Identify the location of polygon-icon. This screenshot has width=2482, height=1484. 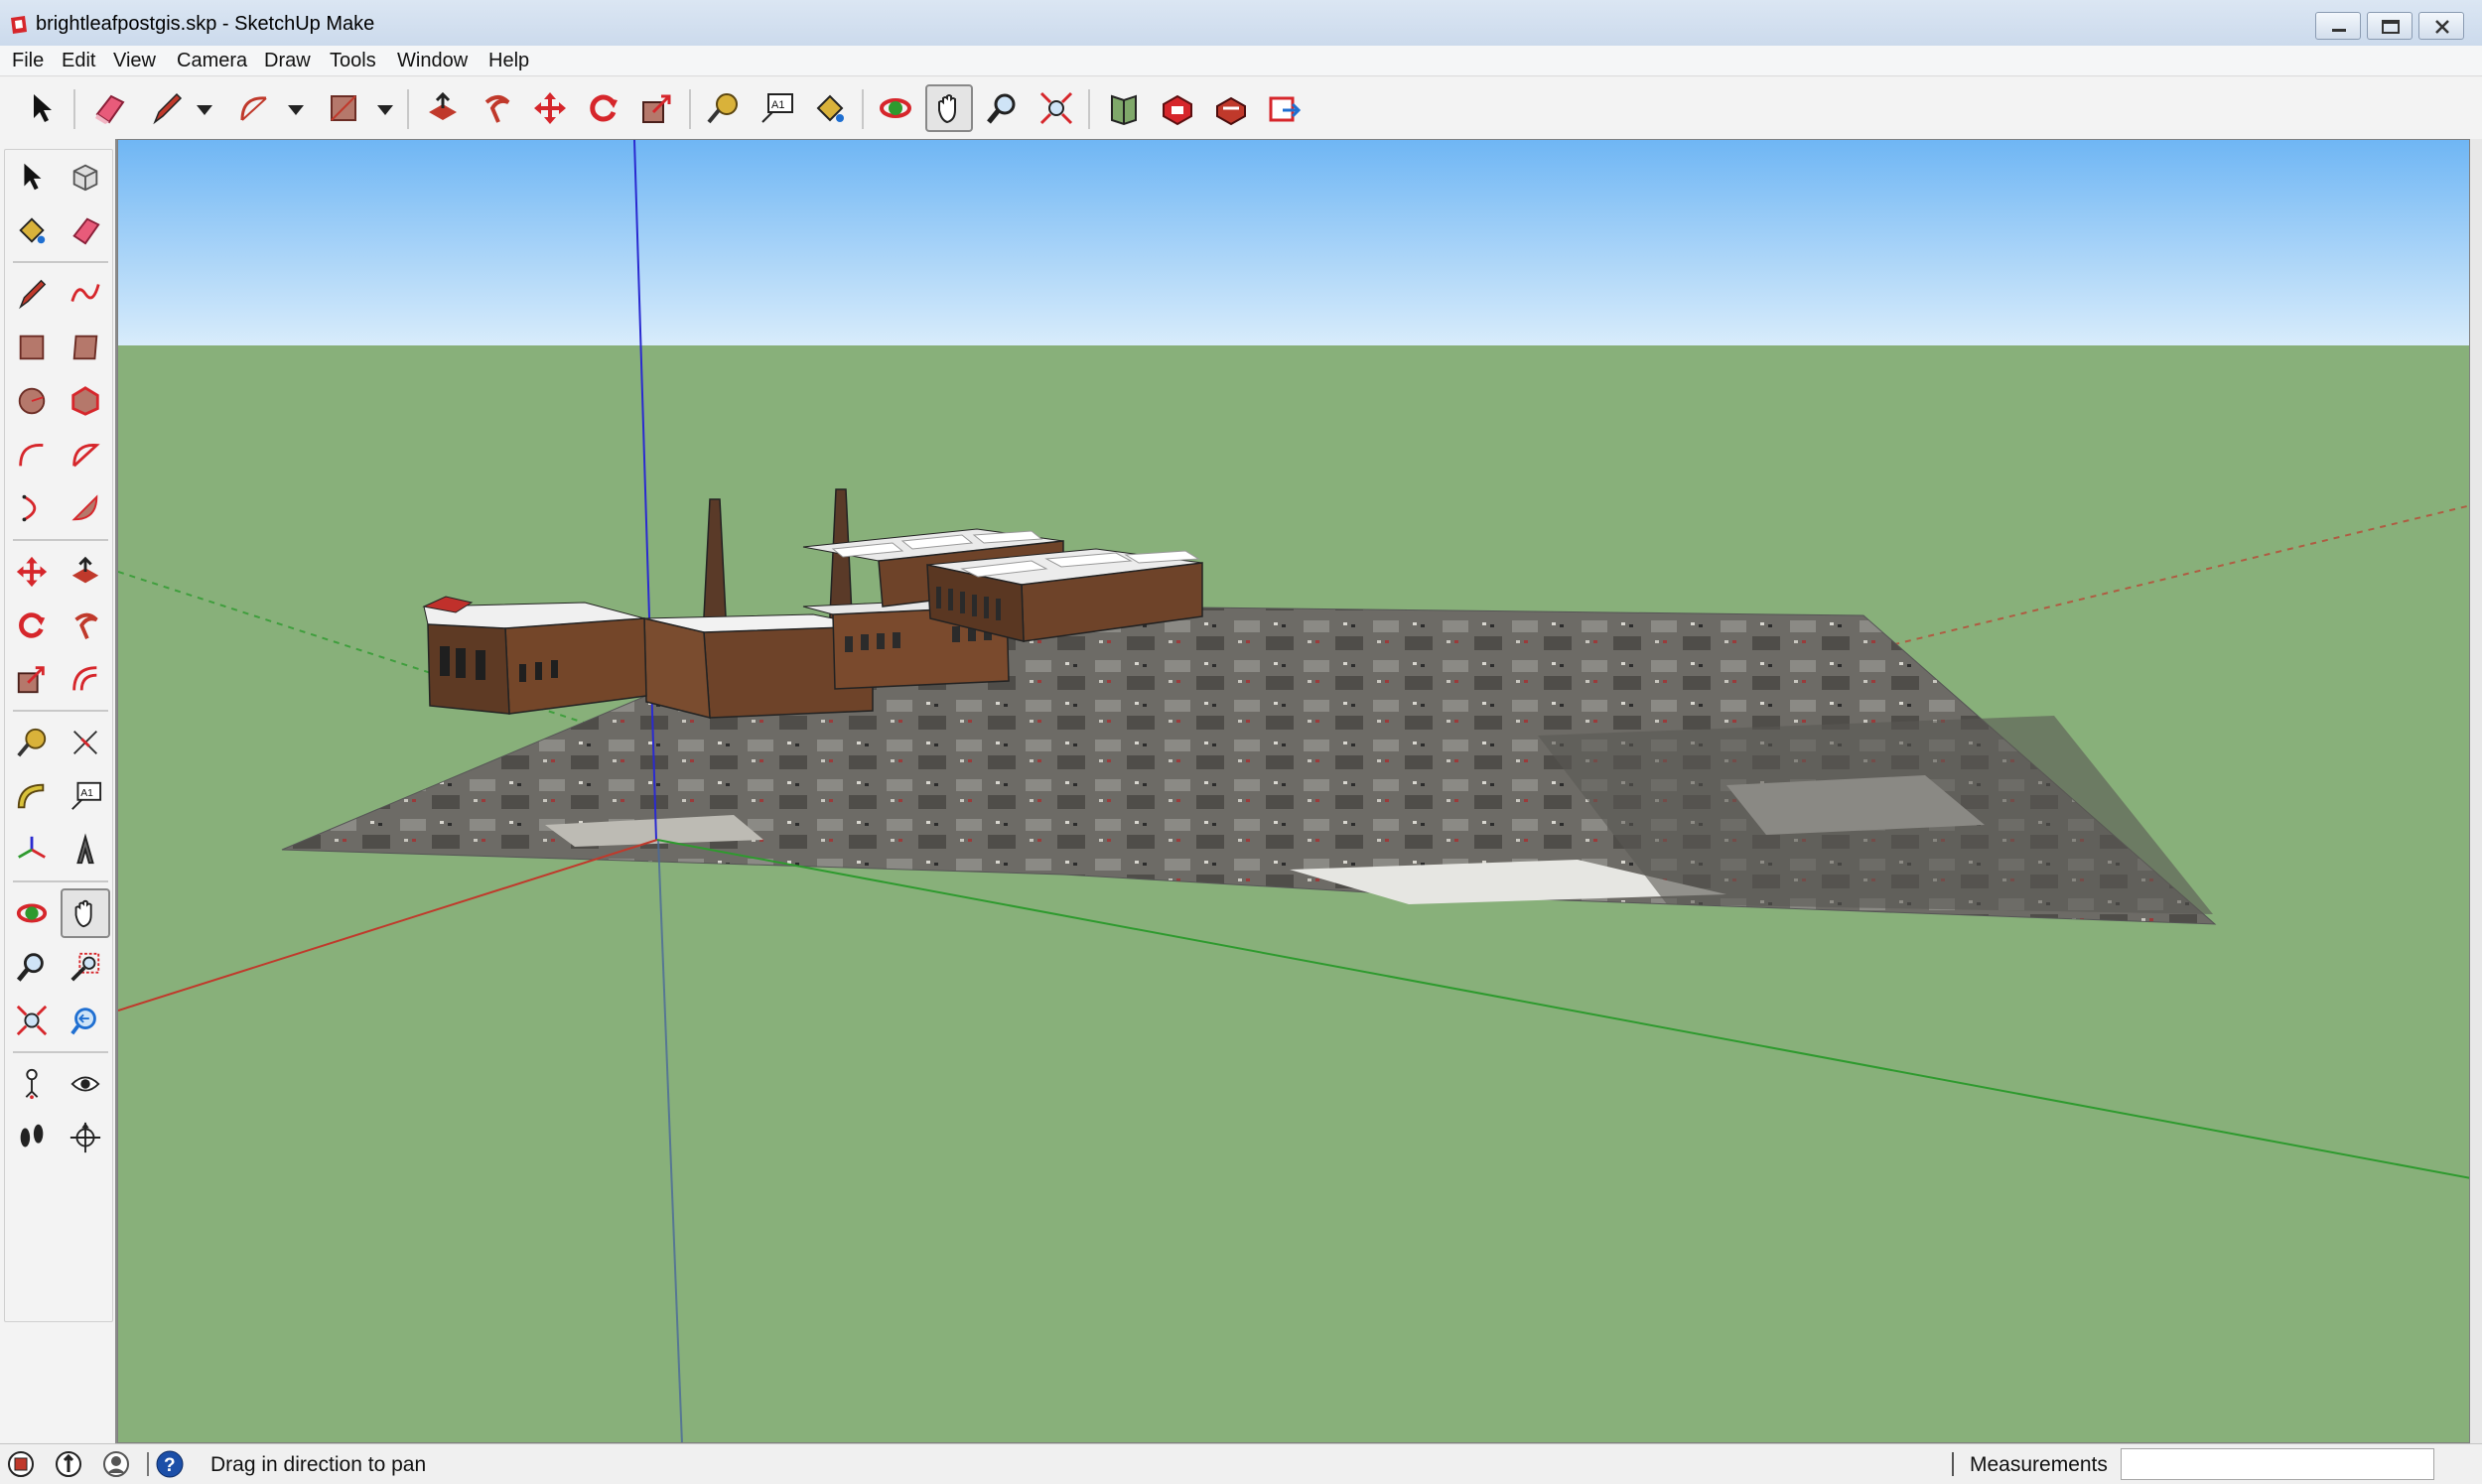
(85, 401).